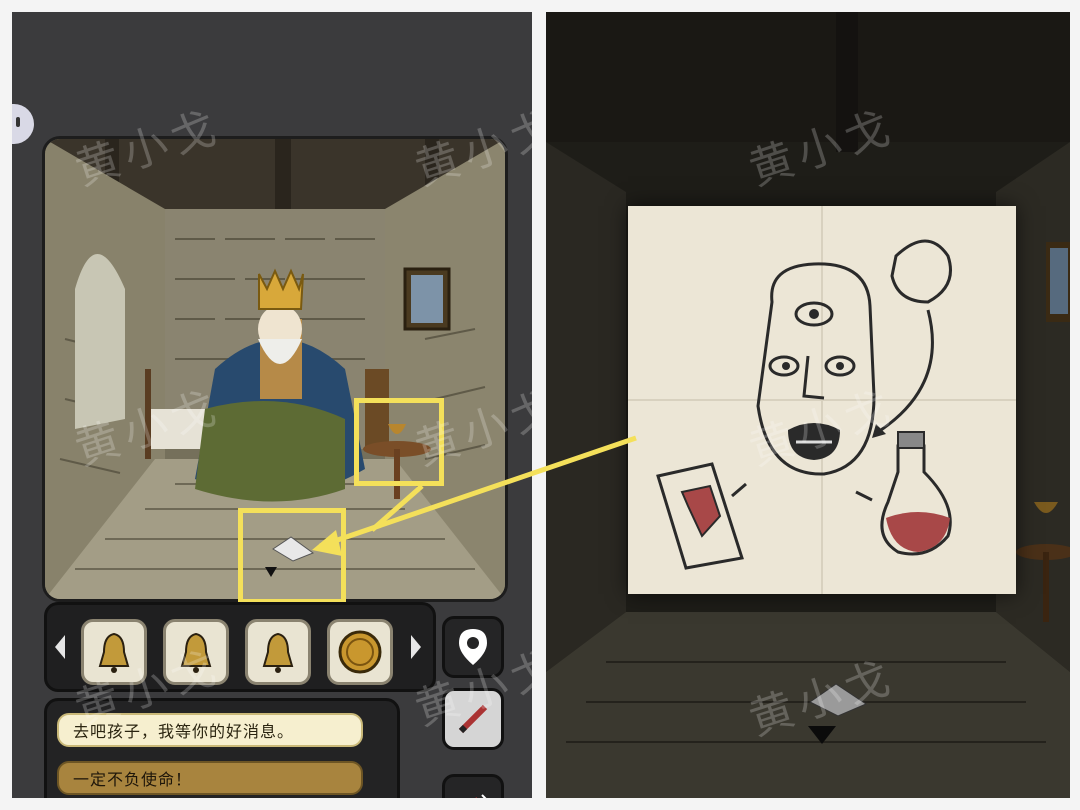 This screenshot has height=810, width=1080. I want to click on inventory-bar, so click(240, 647).